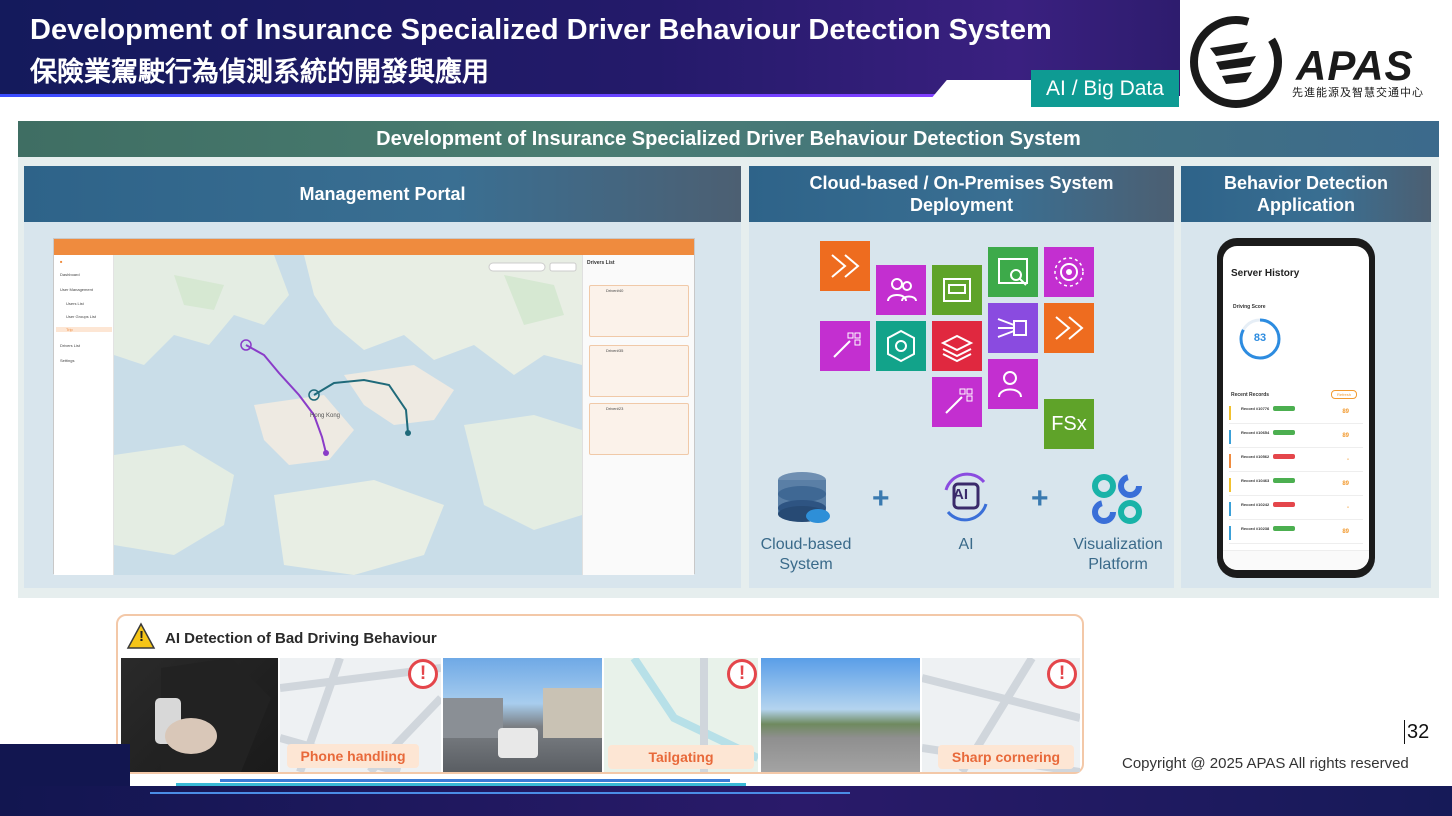 Image resolution: width=1452 pixels, height=816 pixels. I want to click on driving-score-label: Driving Score, so click(1249, 307).